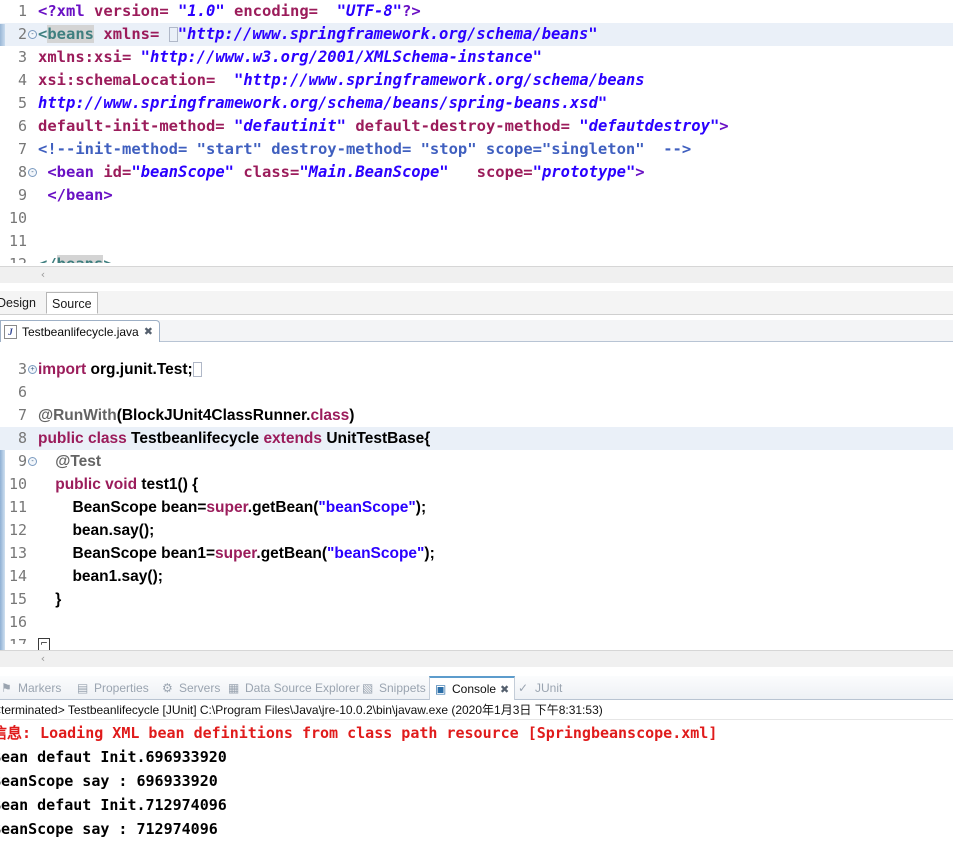  Describe the element at coordinates (22, 392) in the screenshot. I see `line-number: 6` at that location.